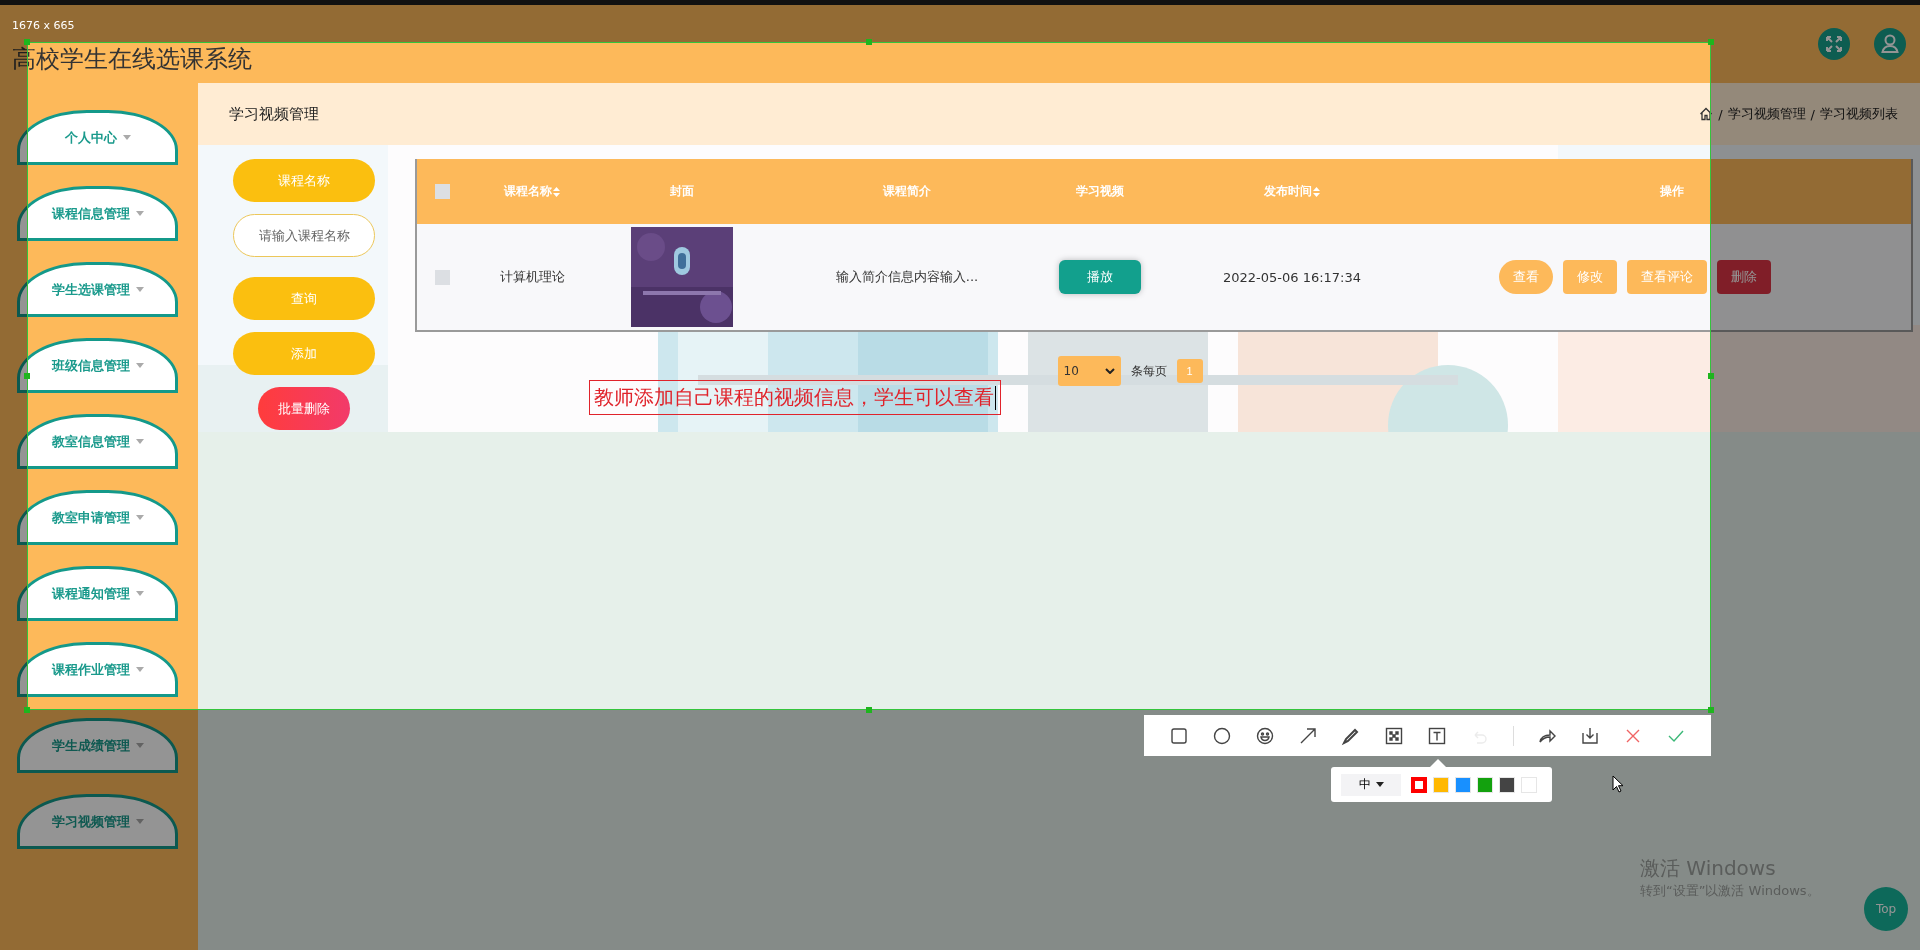 This screenshot has width=1920, height=950. Describe the element at coordinates (97, 593) in the screenshot. I see `sidebar-item: 课程通知管理` at that location.